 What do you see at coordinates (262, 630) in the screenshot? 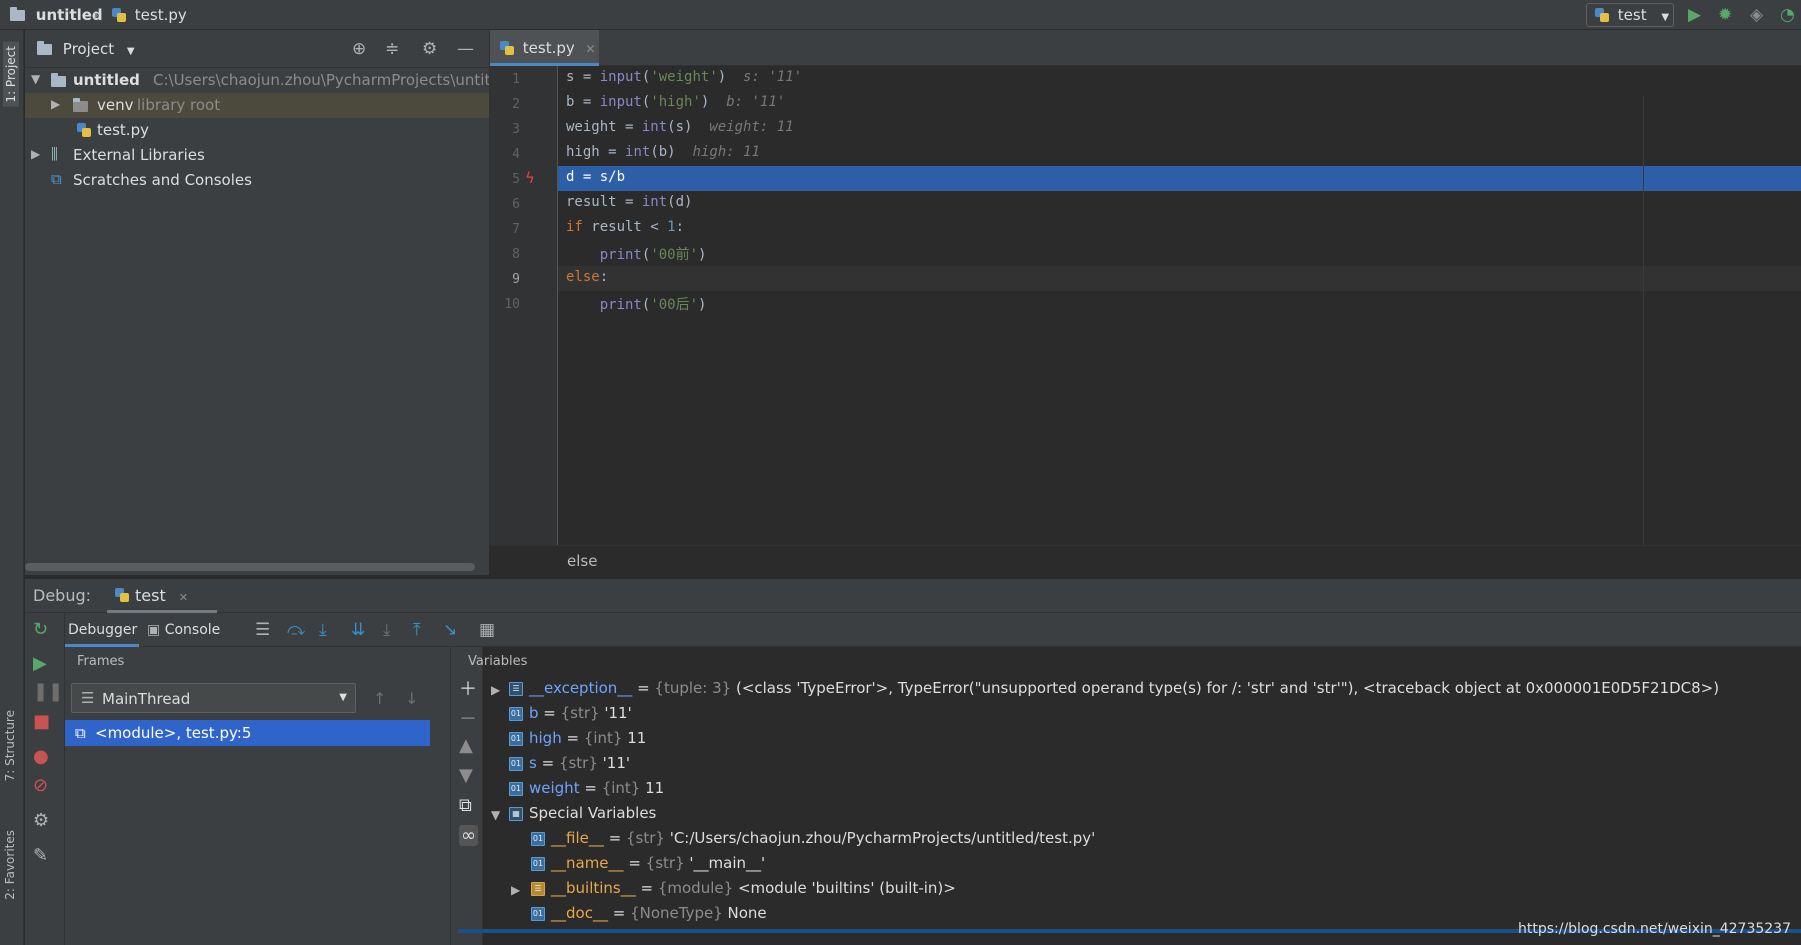
I see `show-execution-point-icon: ☰` at bounding box center [262, 630].